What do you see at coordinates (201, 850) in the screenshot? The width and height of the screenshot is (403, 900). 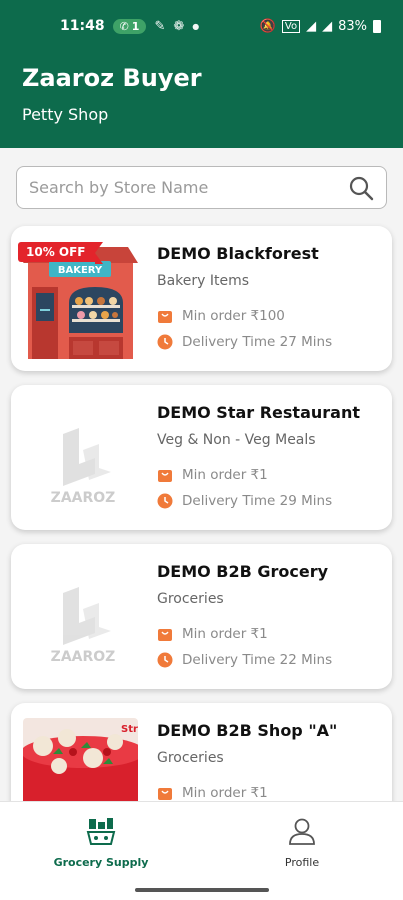 I see `bottom-navigation: Grocery Supply Profile` at bounding box center [201, 850].